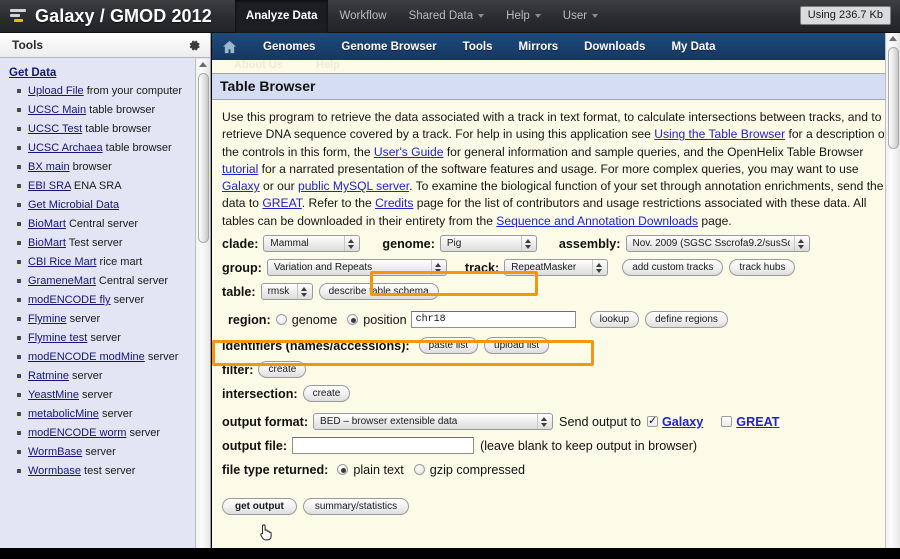 The height and width of the screenshot is (559, 900). What do you see at coordinates (106, 395) in the screenshot?
I see `tool-list-item: YeastMine server` at bounding box center [106, 395].